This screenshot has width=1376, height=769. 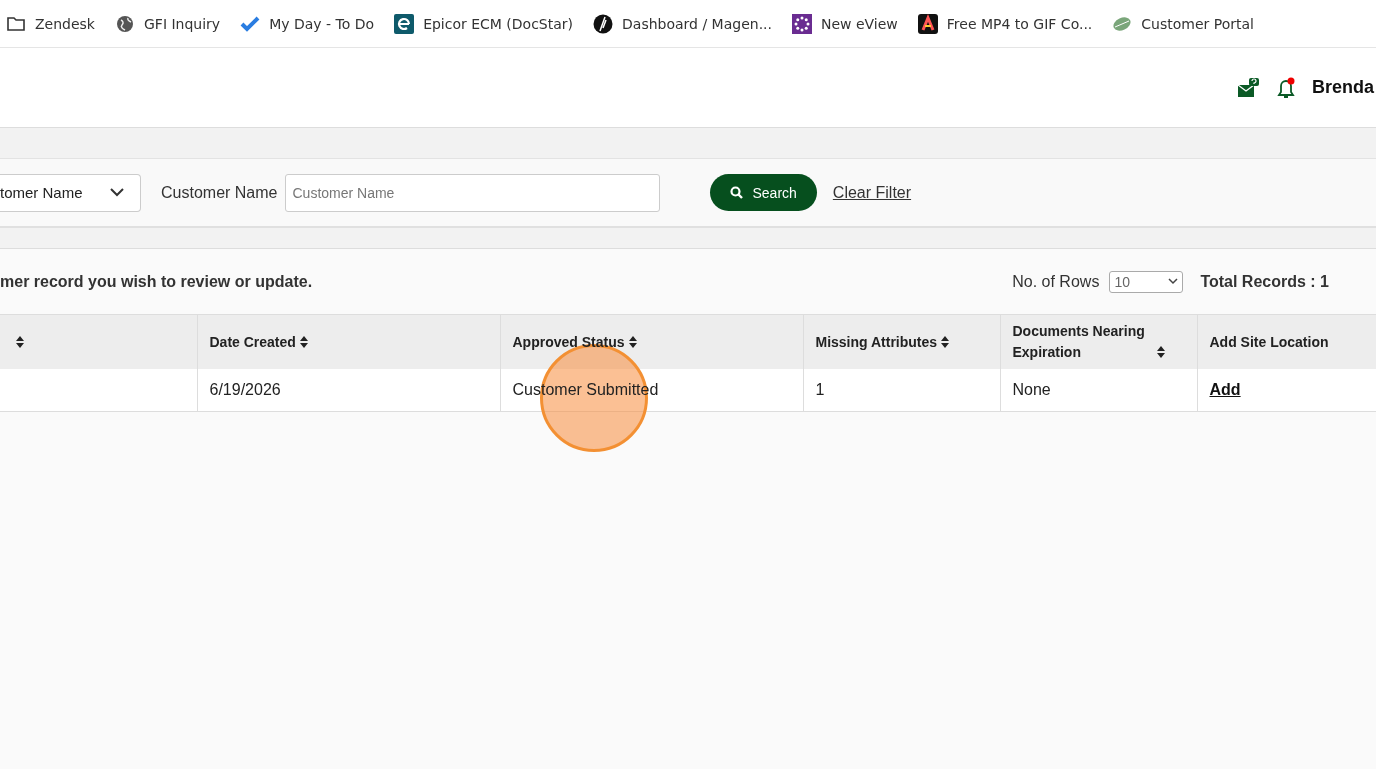 What do you see at coordinates (1146, 281) in the screenshot?
I see `rows-dropdown: 10` at bounding box center [1146, 281].